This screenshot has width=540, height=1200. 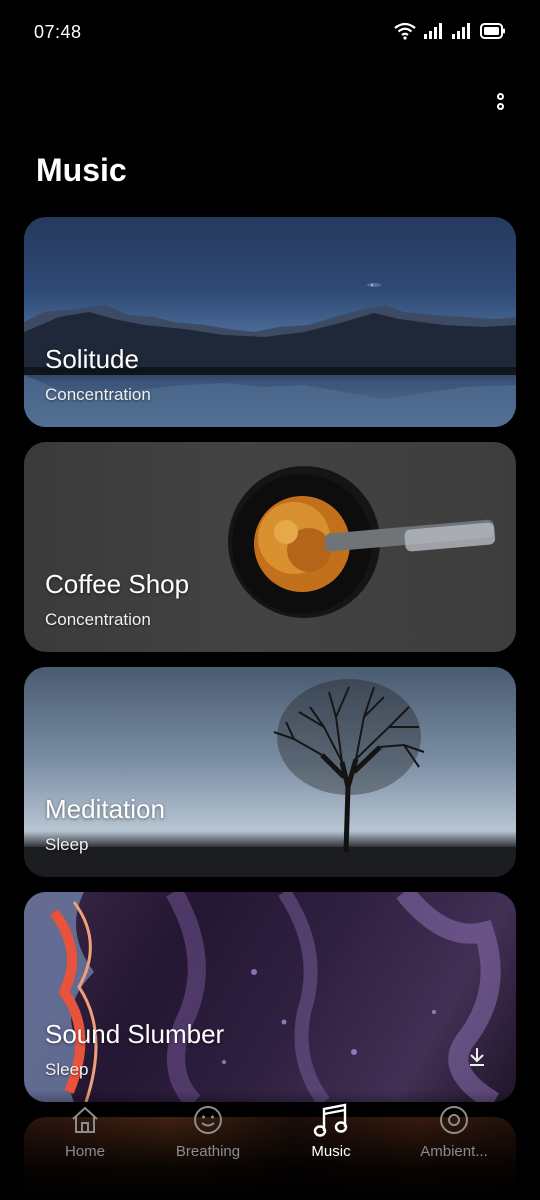 What do you see at coordinates (493, 31) in the screenshot?
I see `battery-icon` at bounding box center [493, 31].